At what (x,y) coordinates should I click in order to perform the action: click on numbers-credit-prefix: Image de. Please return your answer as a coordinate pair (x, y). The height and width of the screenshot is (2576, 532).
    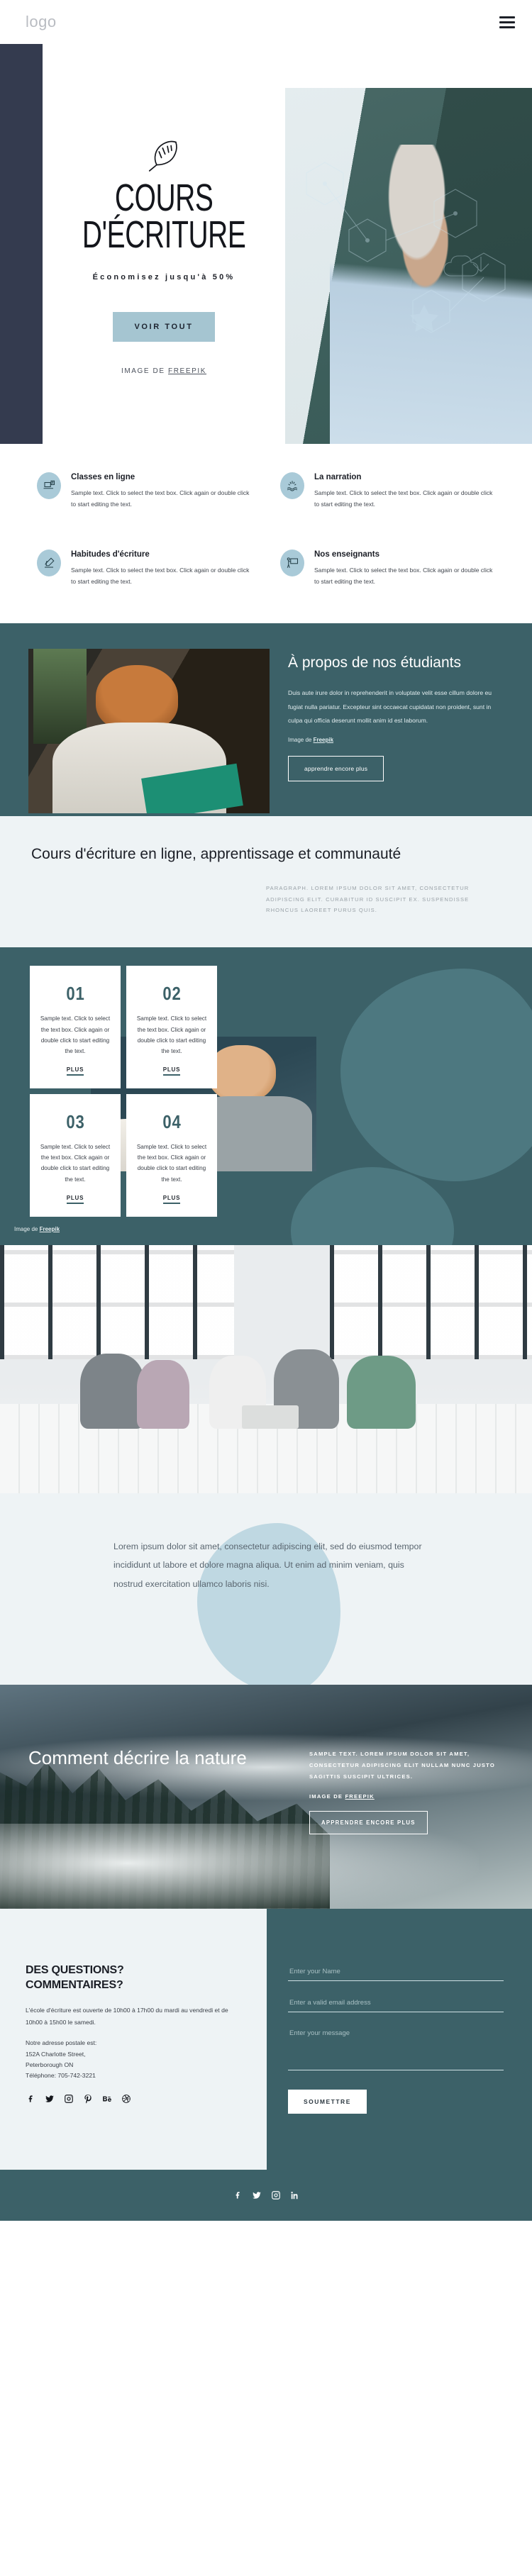
    Looking at the image, I should click on (27, 1228).